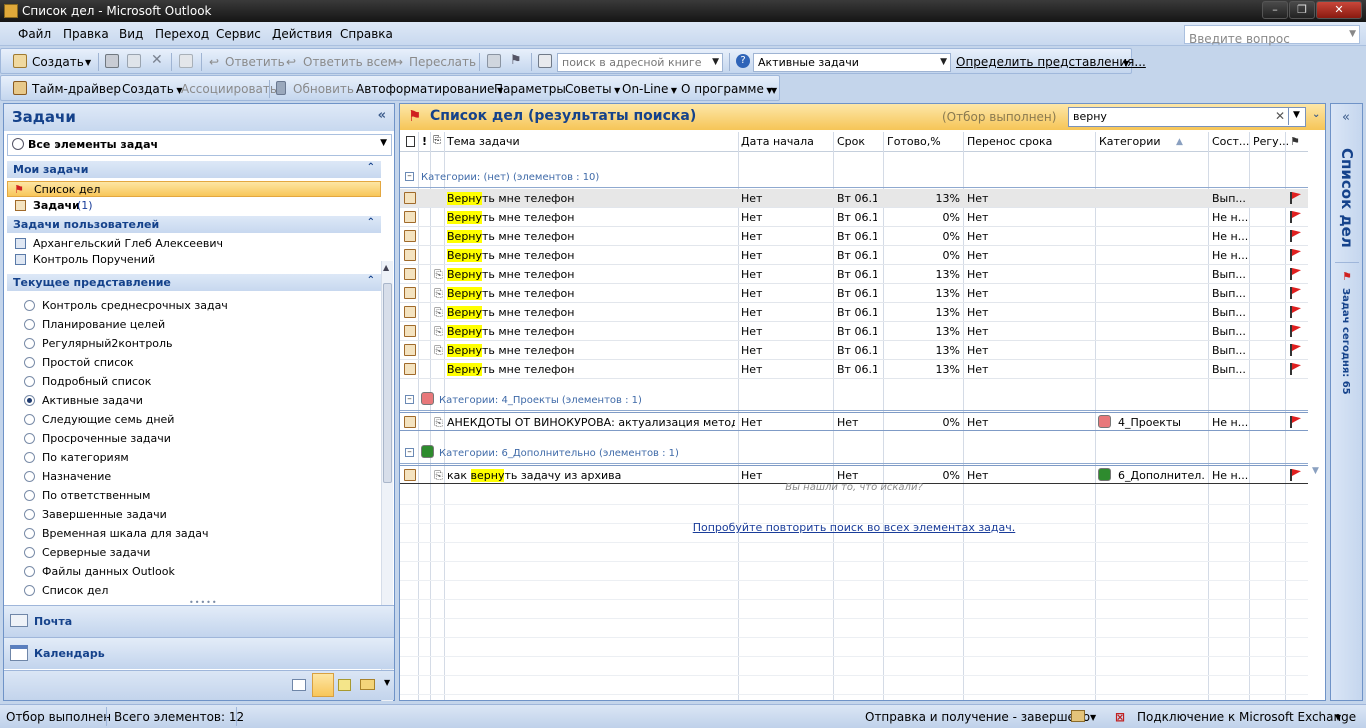 This screenshot has height=728, width=1366. What do you see at coordinates (103, 324) in the screenshot?
I see `view-option-label: Планирование целей` at bounding box center [103, 324].